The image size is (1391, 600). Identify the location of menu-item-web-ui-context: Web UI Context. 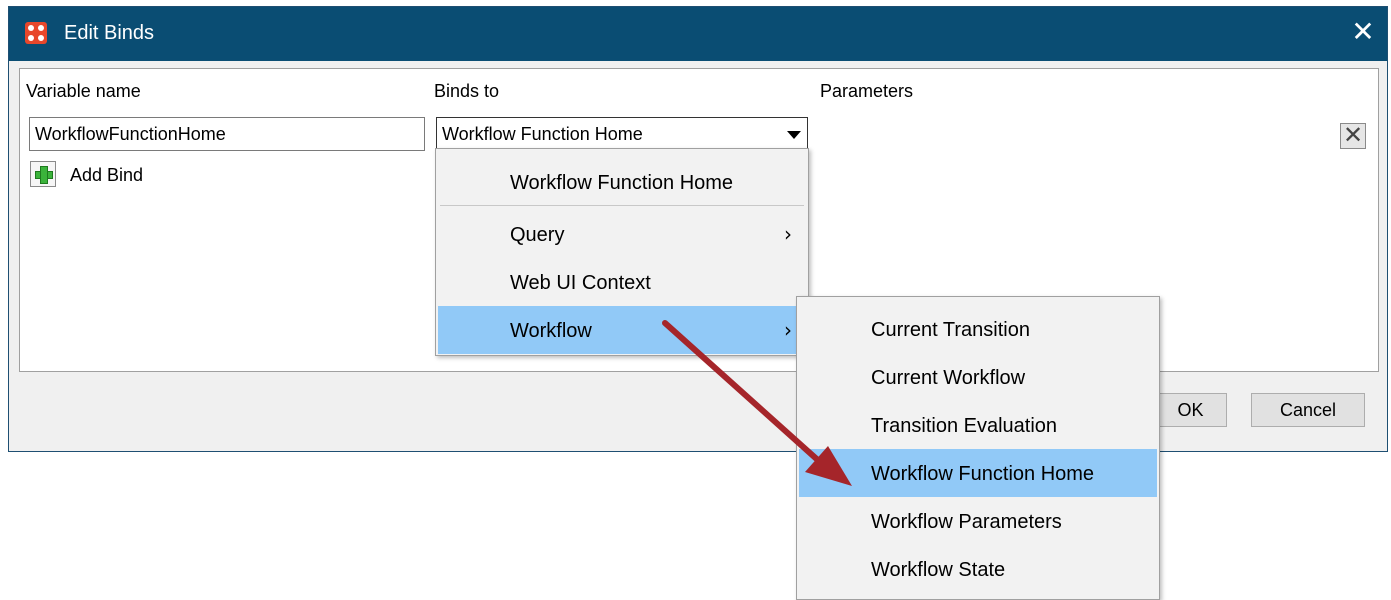
(622, 282).